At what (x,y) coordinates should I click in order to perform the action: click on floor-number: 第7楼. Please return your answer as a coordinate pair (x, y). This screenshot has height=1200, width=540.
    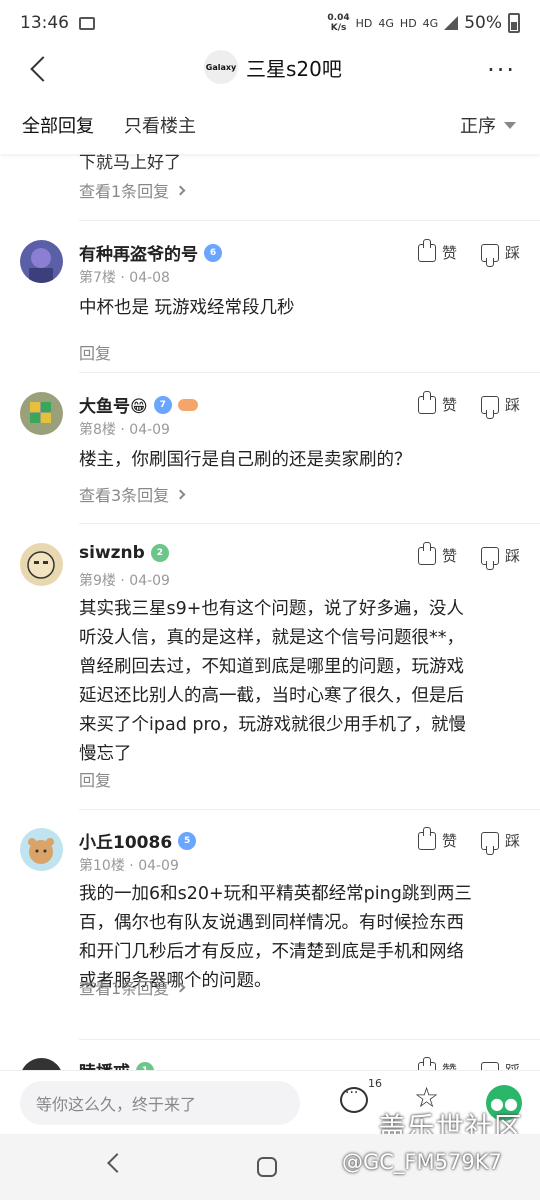
    Looking at the image, I should click on (97, 278).